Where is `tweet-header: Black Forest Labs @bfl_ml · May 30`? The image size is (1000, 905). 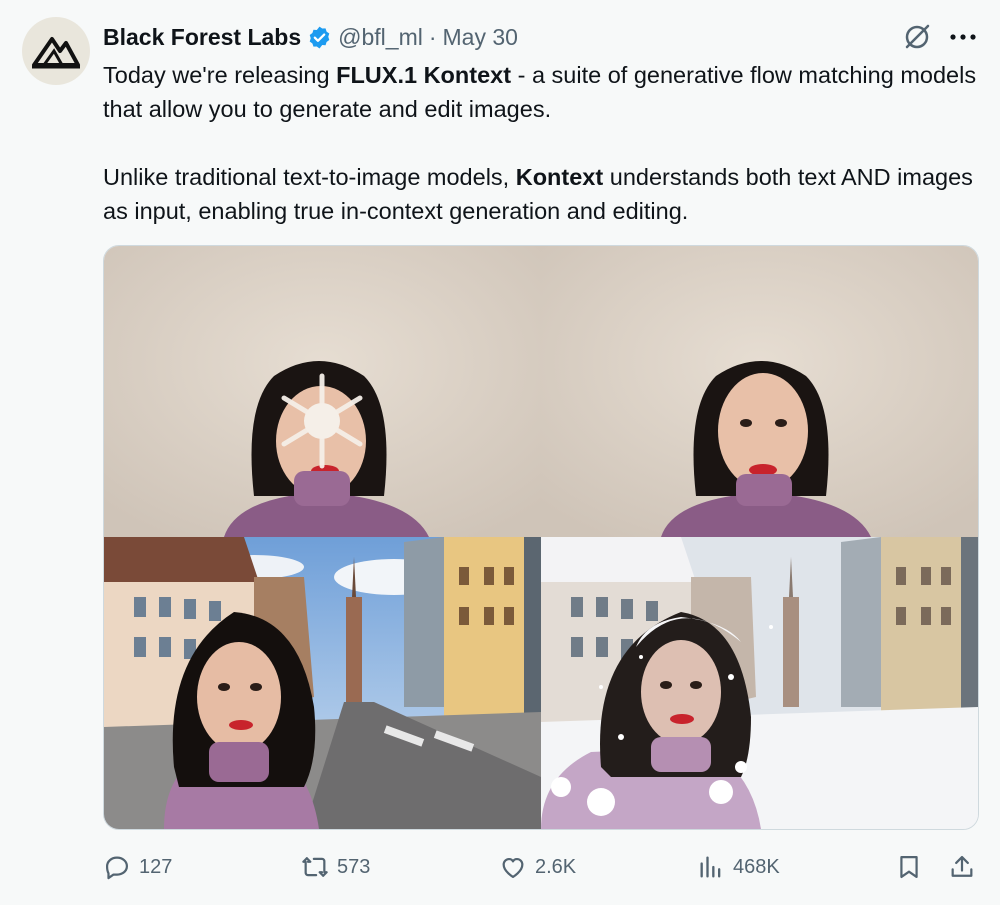
tweet-header: Black Forest Labs @bfl_ml · May 30 is located at coordinates (310, 37).